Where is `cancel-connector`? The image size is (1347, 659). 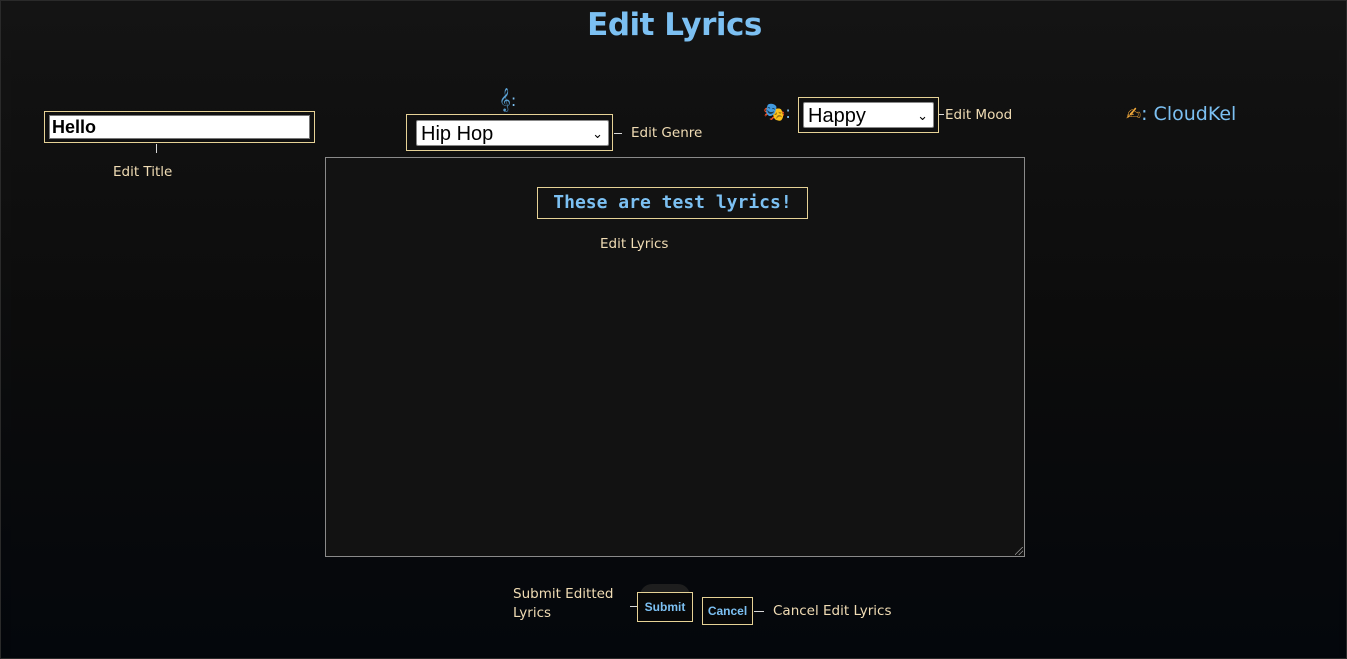
cancel-connector is located at coordinates (759, 611).